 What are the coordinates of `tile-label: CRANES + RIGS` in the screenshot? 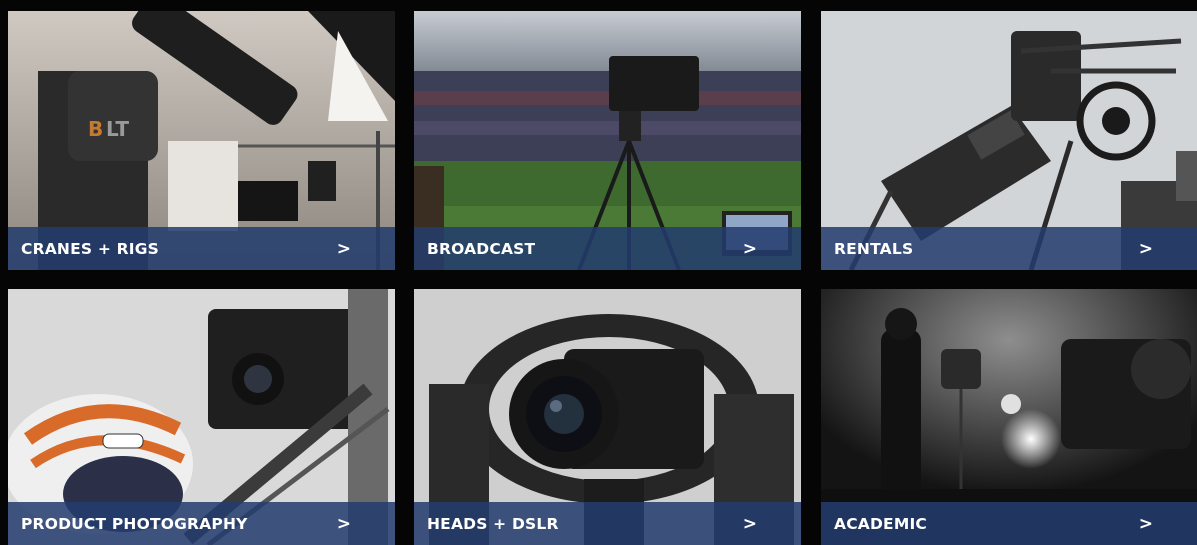 It's located at (90, 248).